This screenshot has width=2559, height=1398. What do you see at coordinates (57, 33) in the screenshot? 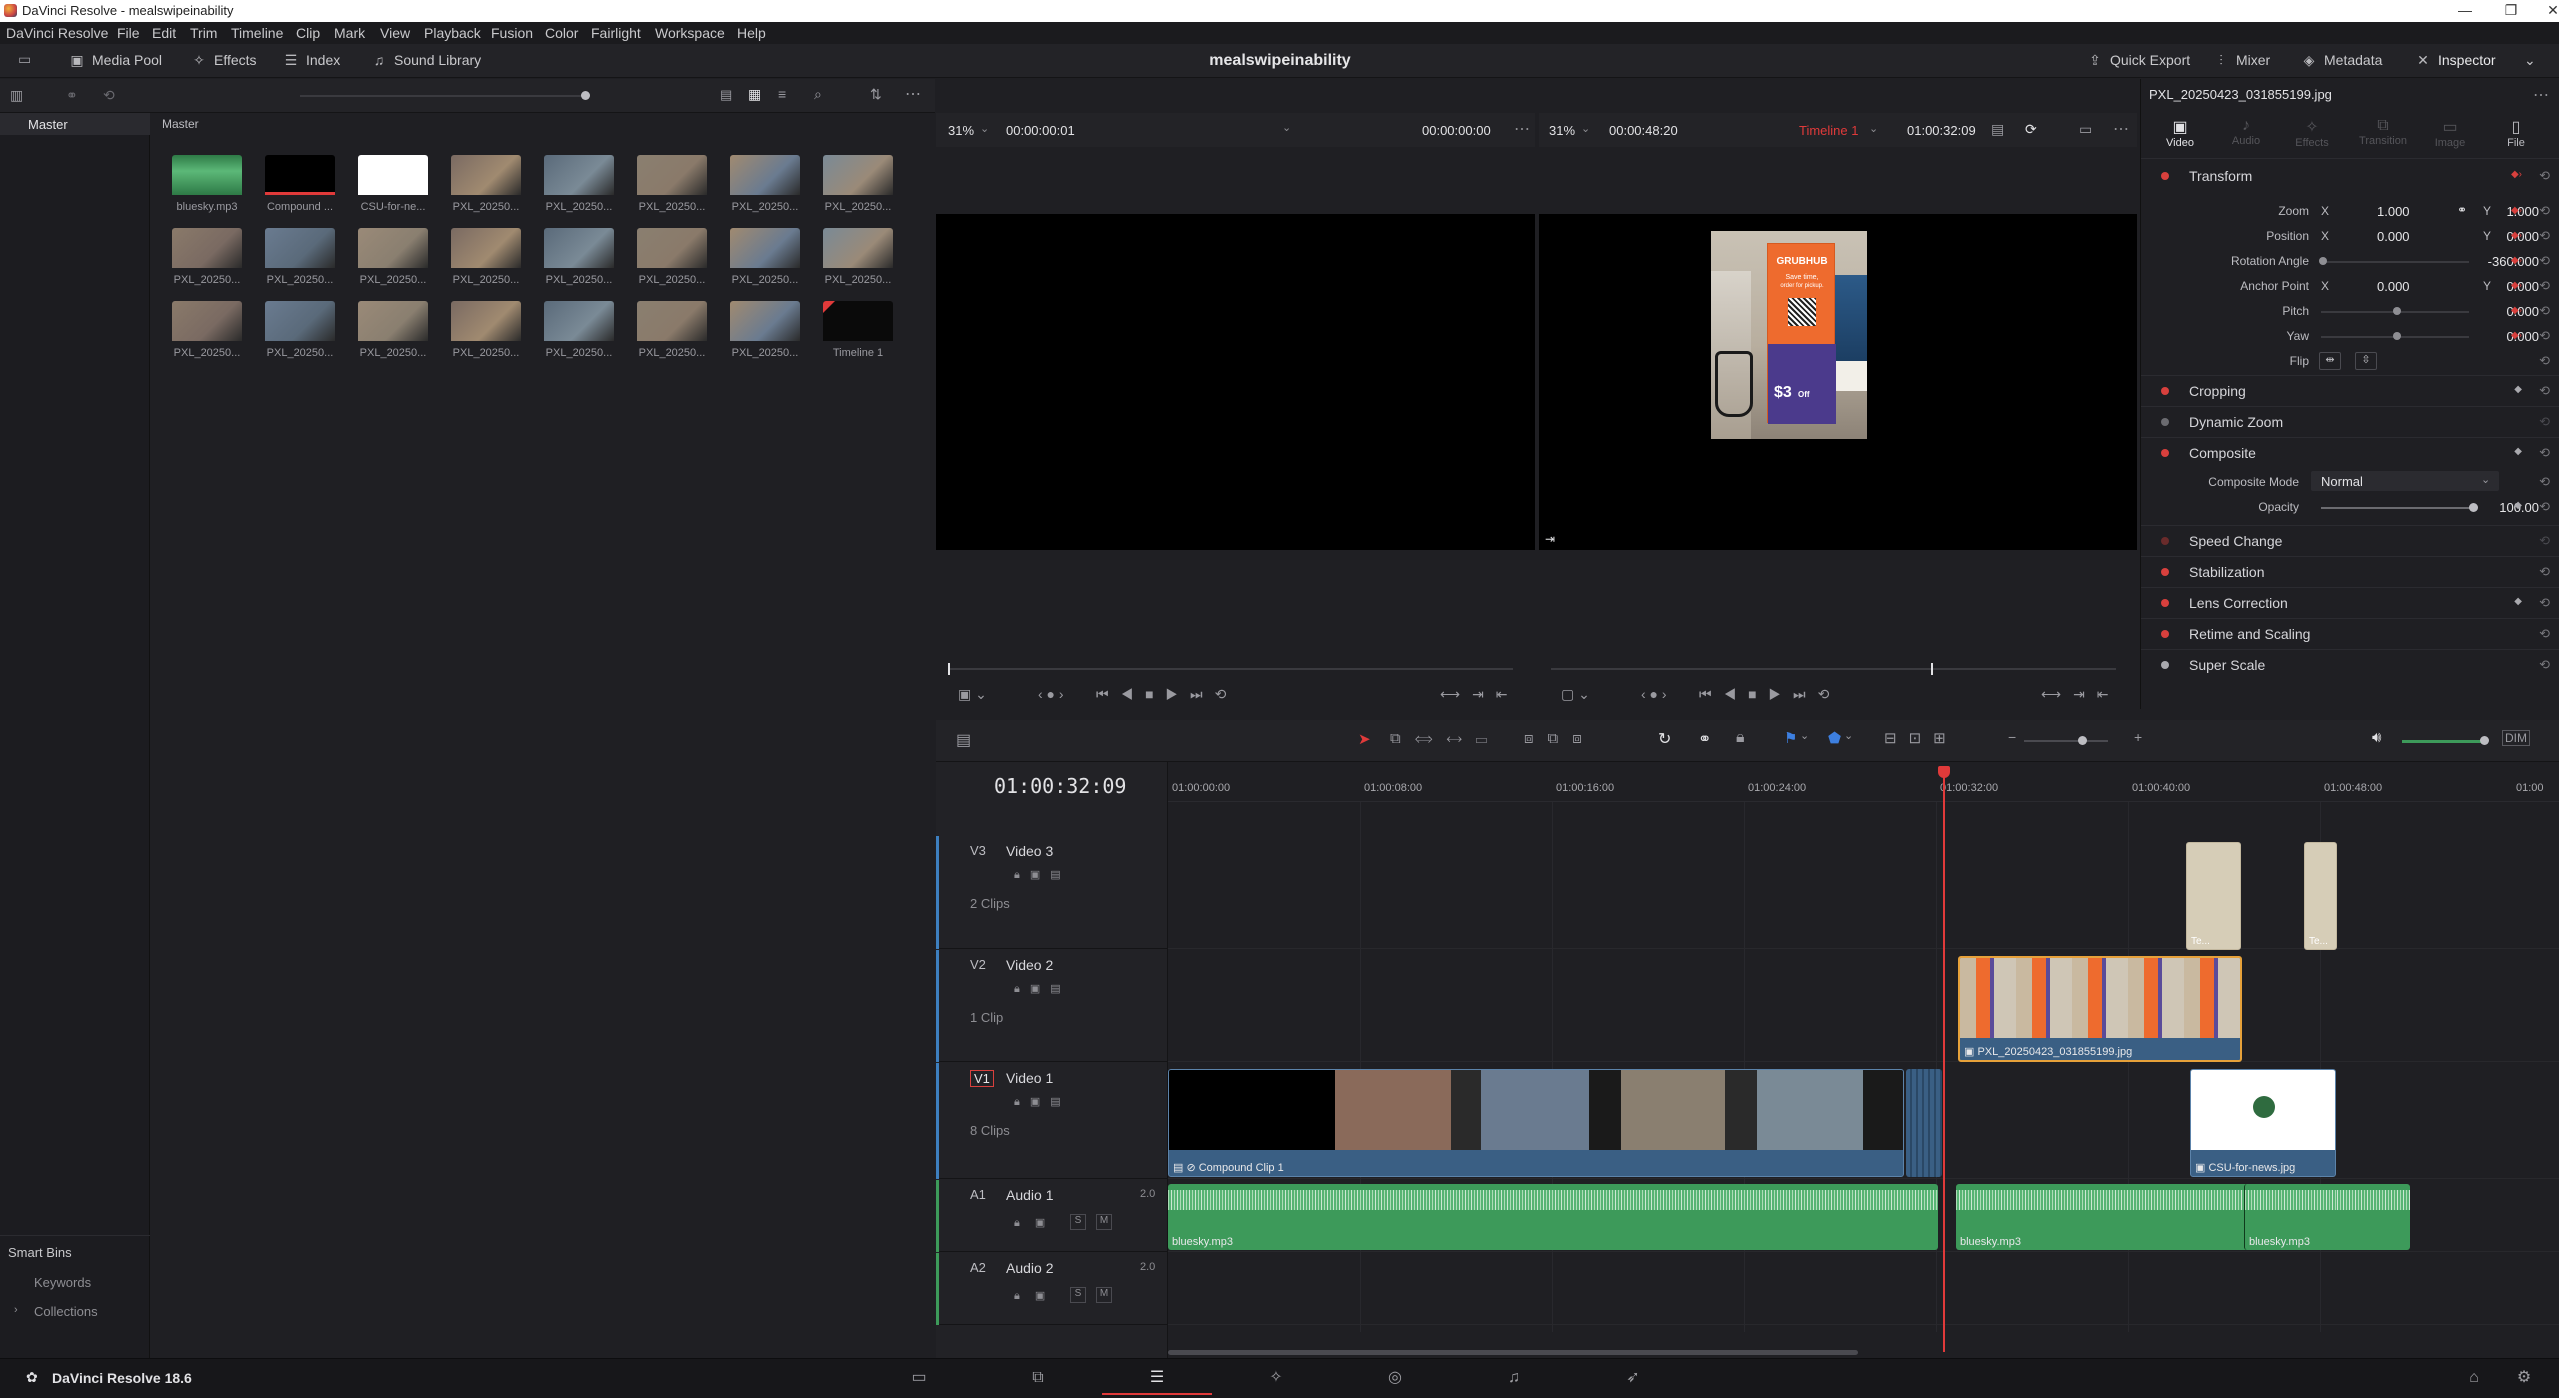
I see `menu-davinci: DaVinci Resolve` at bounding box center [57, 33].